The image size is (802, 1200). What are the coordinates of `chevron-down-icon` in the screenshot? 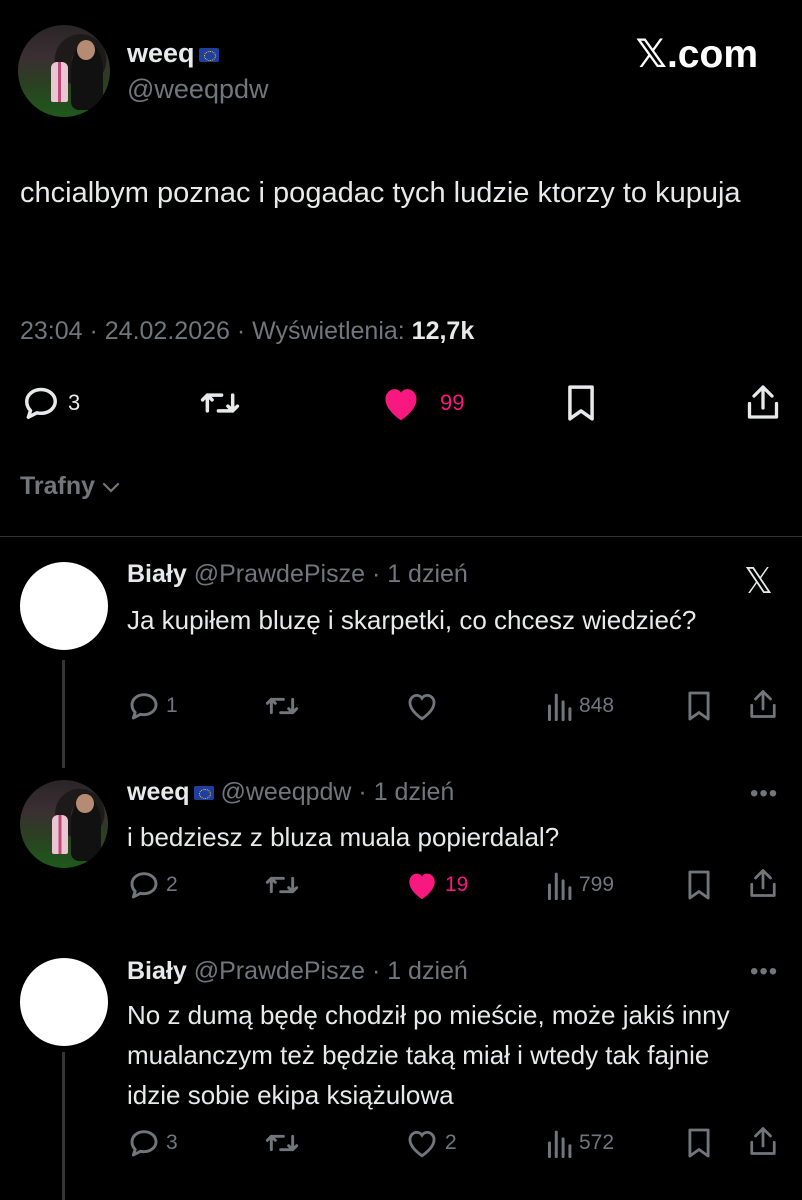 It's located at (111, 487).